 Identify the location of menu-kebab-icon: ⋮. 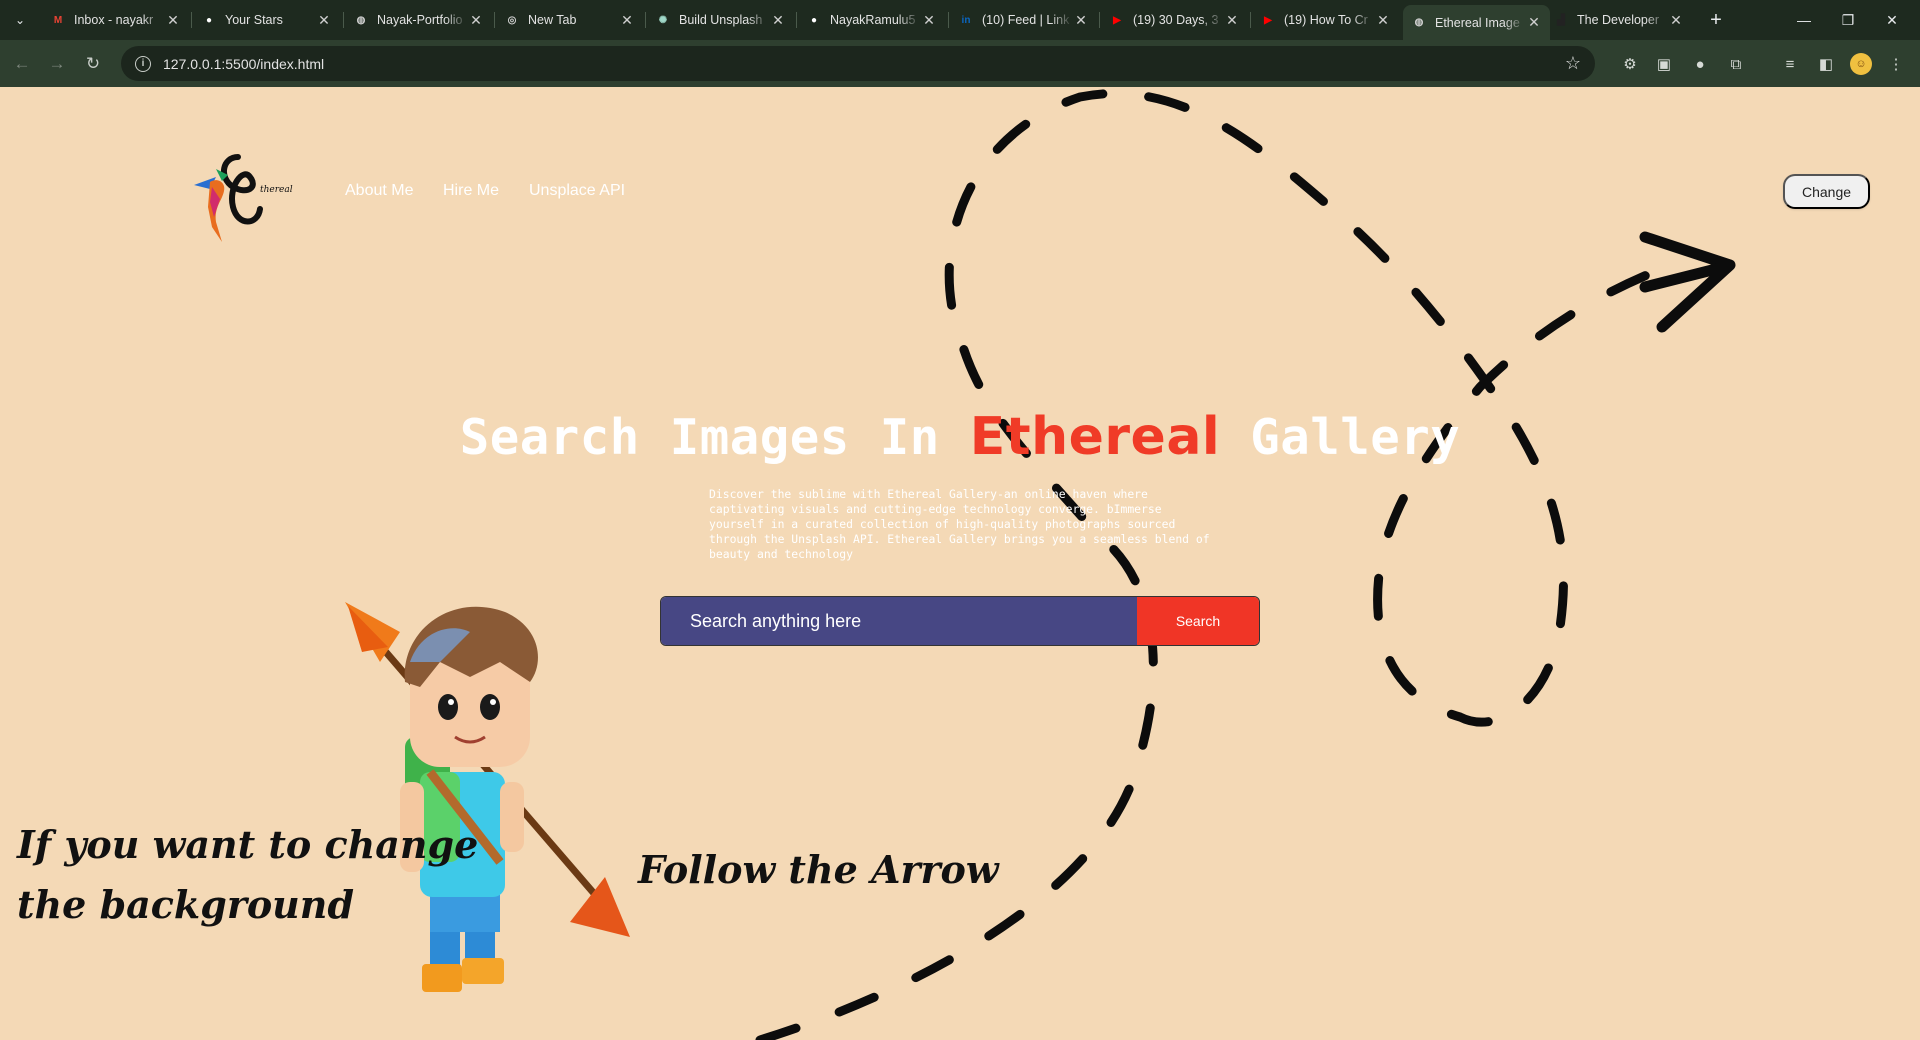
(1896, 64).